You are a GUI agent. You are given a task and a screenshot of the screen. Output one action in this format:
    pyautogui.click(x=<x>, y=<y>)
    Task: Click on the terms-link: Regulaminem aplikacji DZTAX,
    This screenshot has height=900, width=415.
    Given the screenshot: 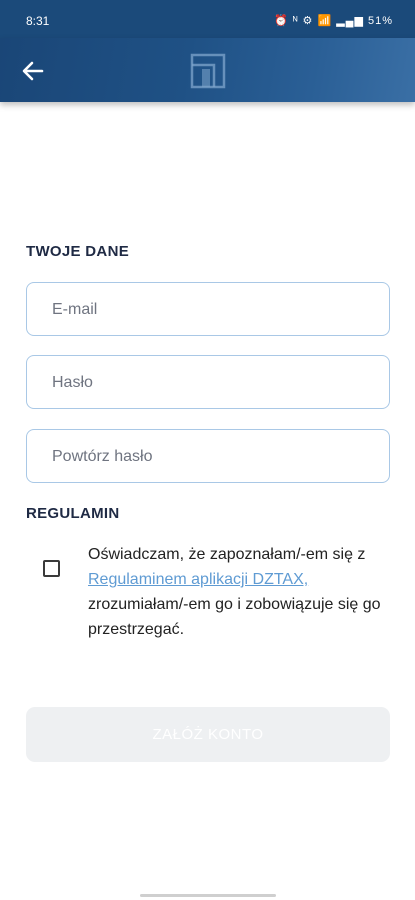 What is the action you would take?
    pyautogui.click(x=198, y=579)
    